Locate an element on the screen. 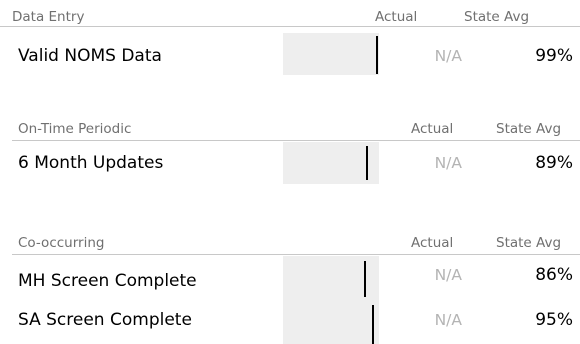 The image size is (580, 344). state-avg-value: 95% is located at coordinates (554, 320).